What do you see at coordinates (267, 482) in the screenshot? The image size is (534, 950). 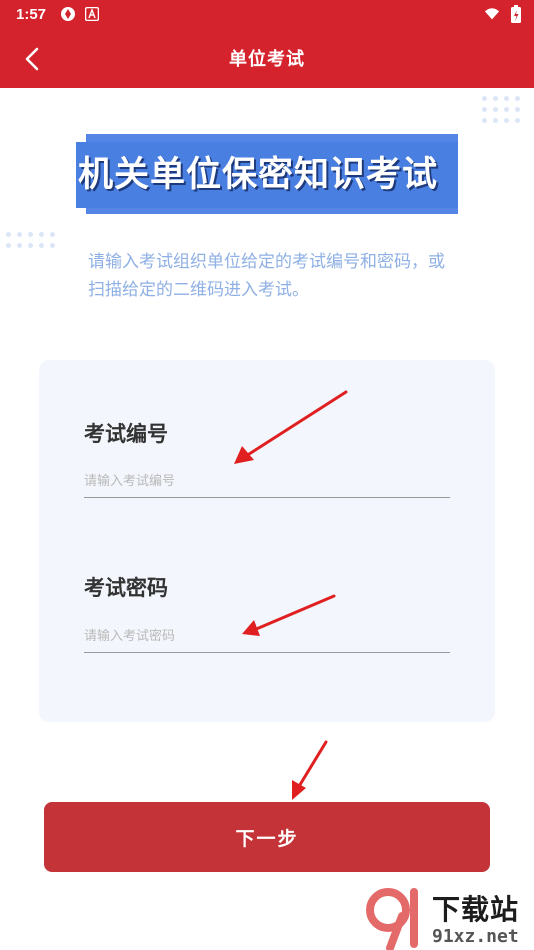 I see `exam-number-input` at bounding box center [267, 482].